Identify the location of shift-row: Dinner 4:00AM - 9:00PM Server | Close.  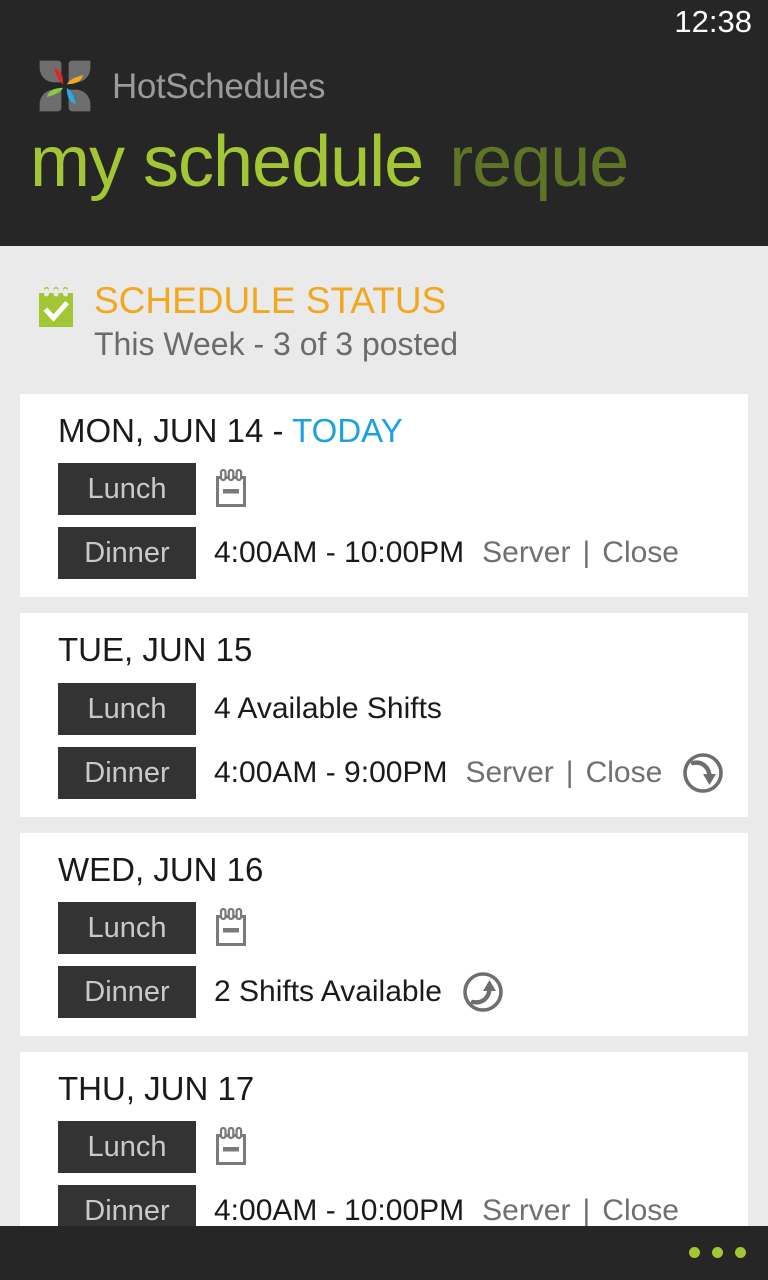
(384, 772).